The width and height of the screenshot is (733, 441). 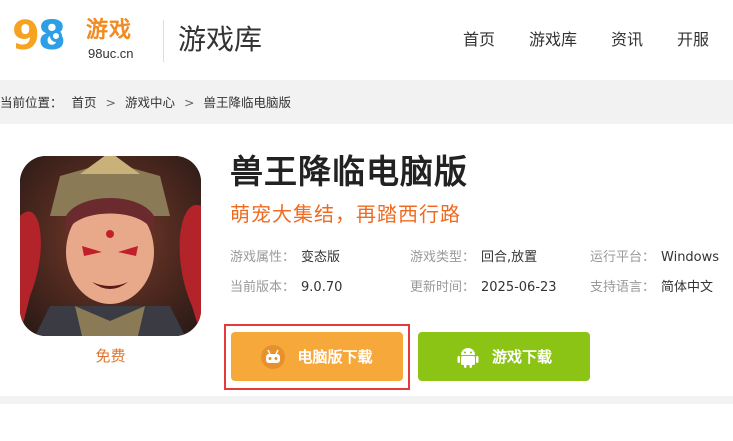 I want to click on logo-digit-nine: 9, so click(x=26, y=36).